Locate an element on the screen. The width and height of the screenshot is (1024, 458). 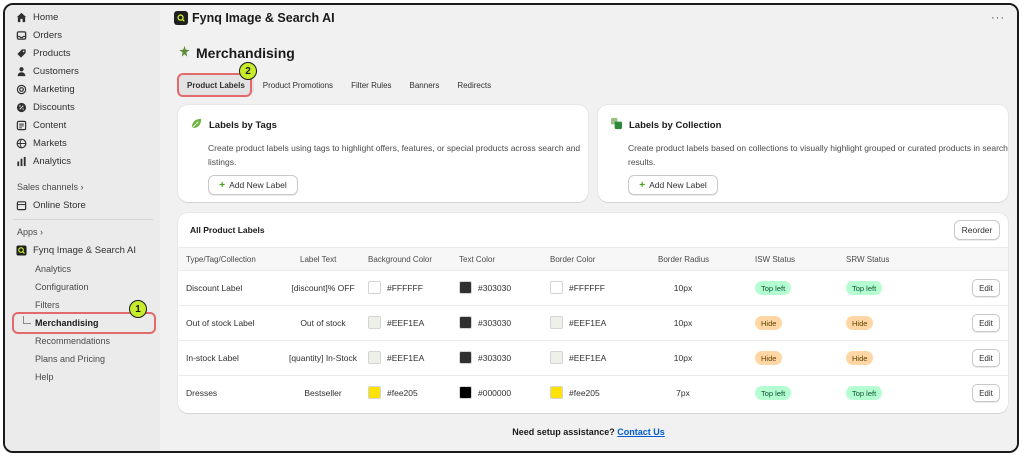
sidebar-item-customers: Customers is located at coordinates (47, 71).